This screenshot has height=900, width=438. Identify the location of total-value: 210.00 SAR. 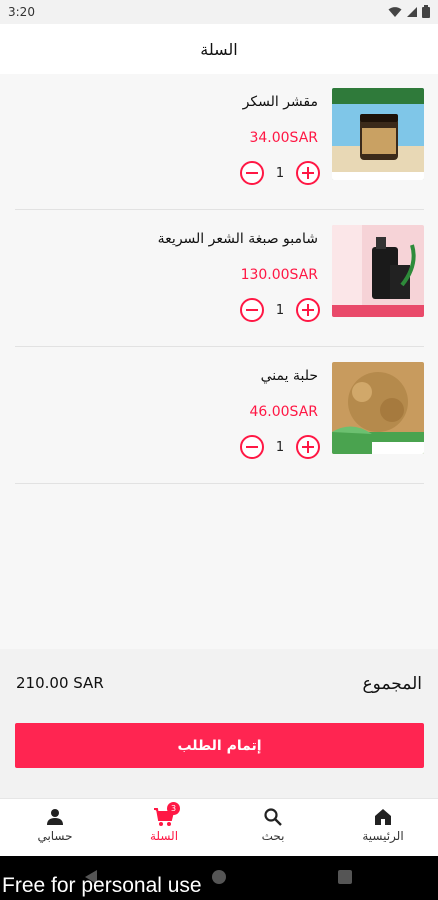
(60, 683).